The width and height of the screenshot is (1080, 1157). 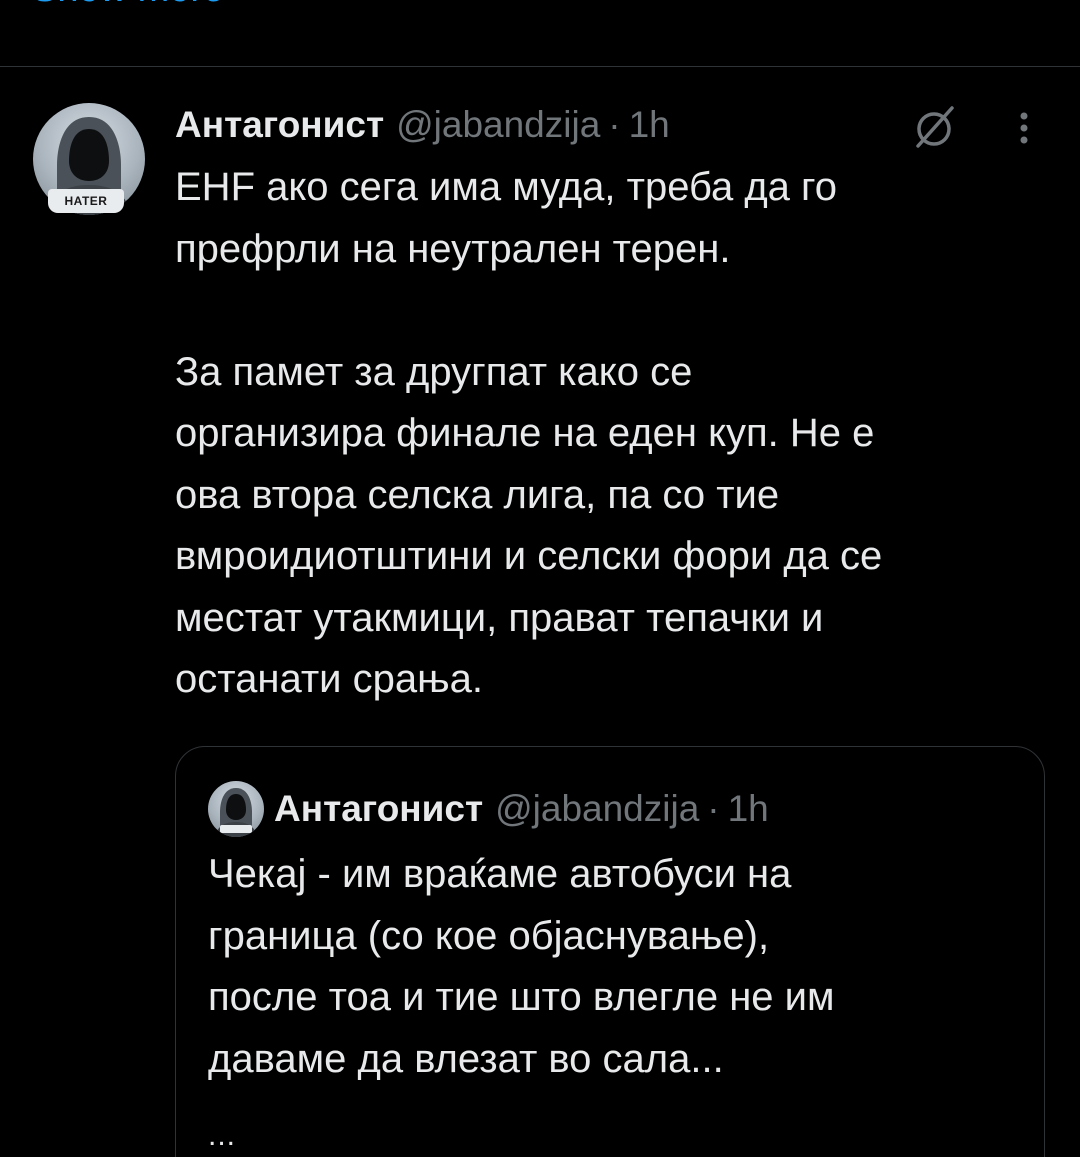 What do you see at coordinates (379, 808) in the screenshot?
I see `quoted-author-display-name: Антагонист` at bounding box center [379, 808].